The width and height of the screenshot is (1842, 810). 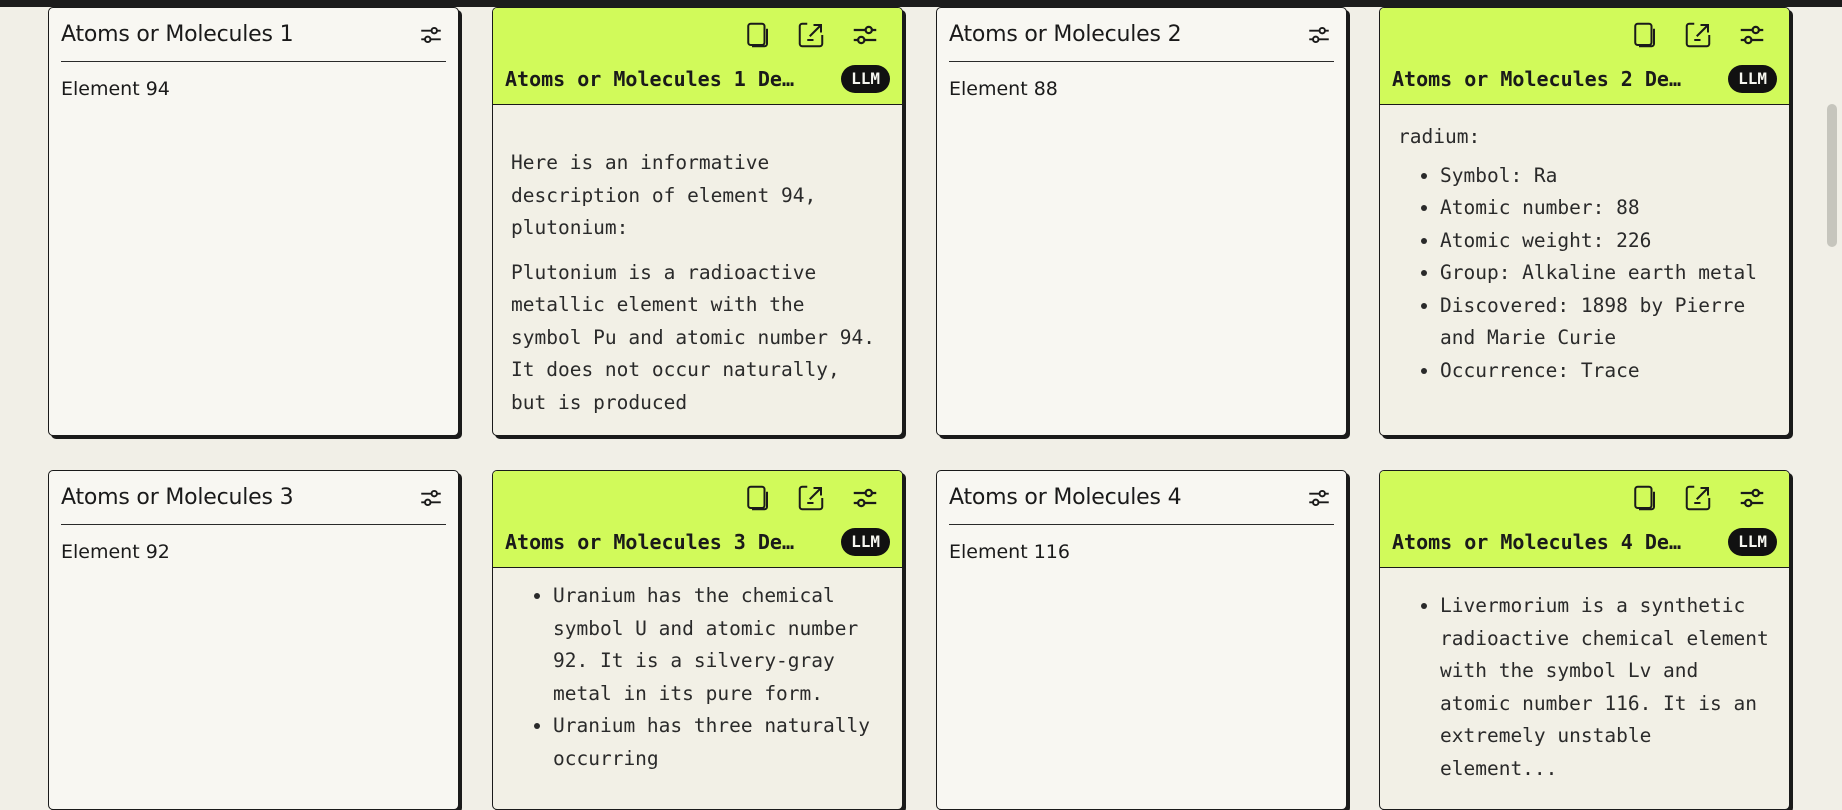 I want to click on input-node-value: Element 88, so click(x=1141, y=81).